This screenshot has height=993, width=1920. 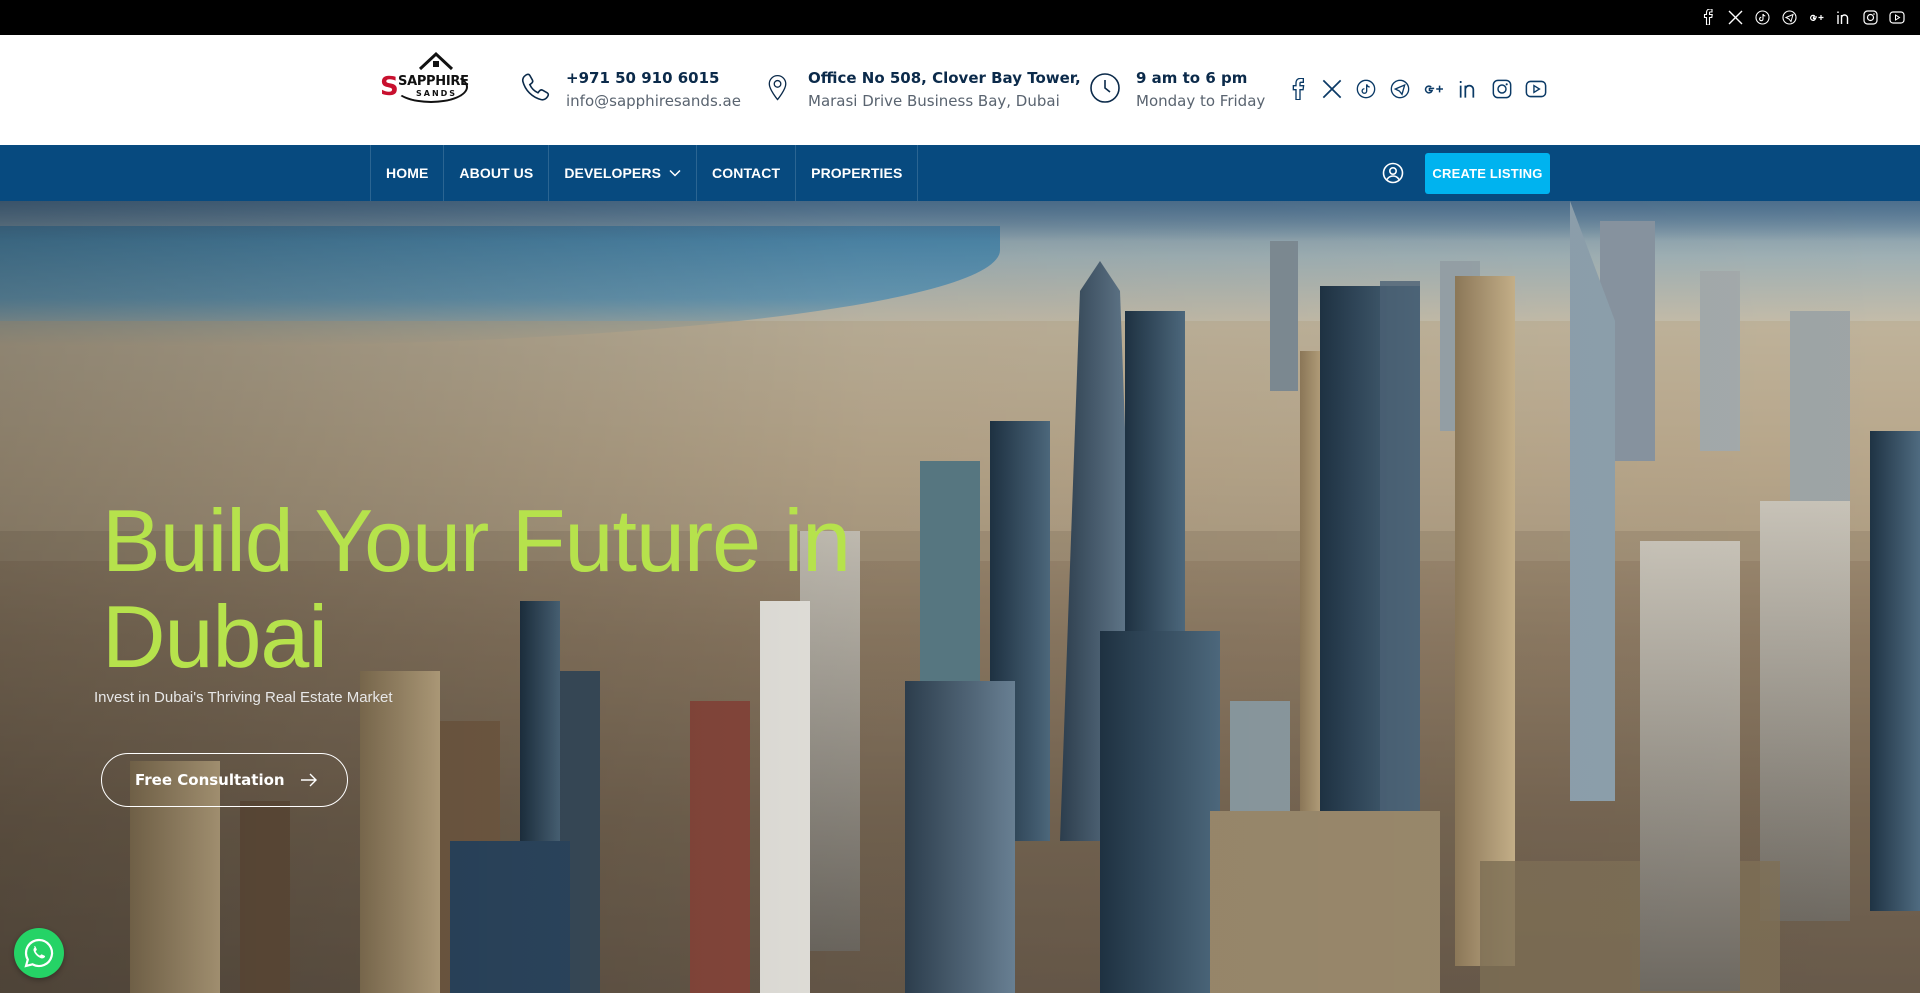 What do you see at coordinates (777, 88) in the screenshot?
I see `location-pin-icon` at bounding box center [777, 88].